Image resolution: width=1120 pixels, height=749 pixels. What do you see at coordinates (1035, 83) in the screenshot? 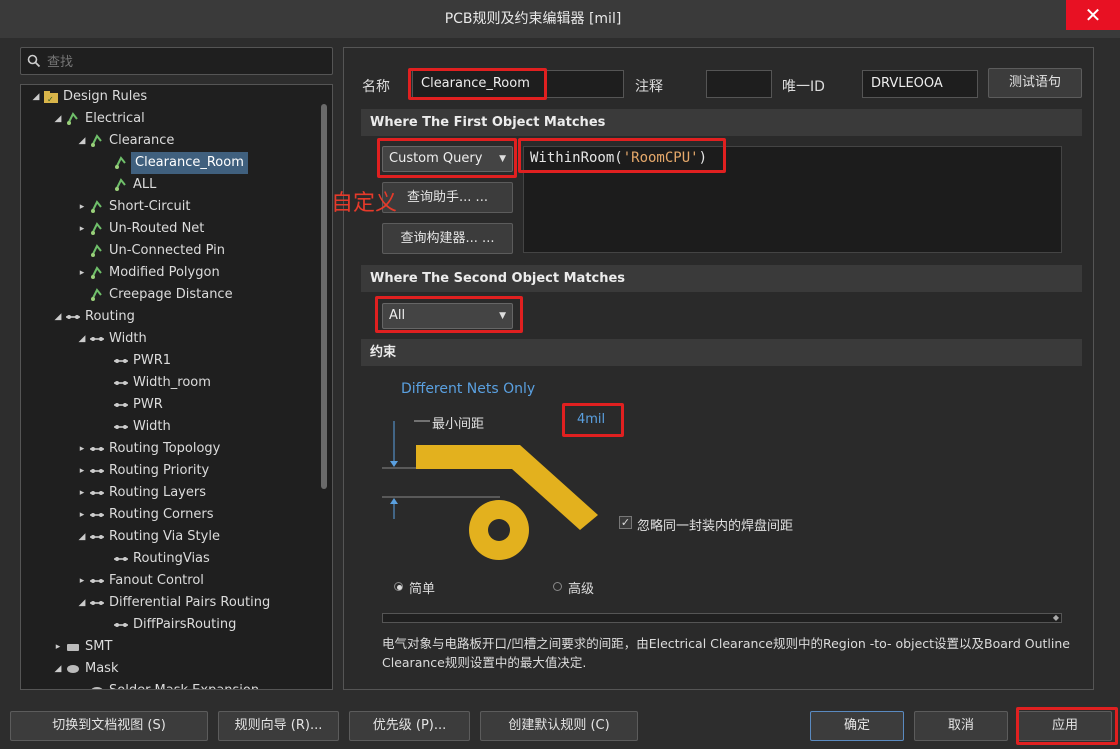
I see `test-query-button: 测试语句` at bounding box center [1035, 83].